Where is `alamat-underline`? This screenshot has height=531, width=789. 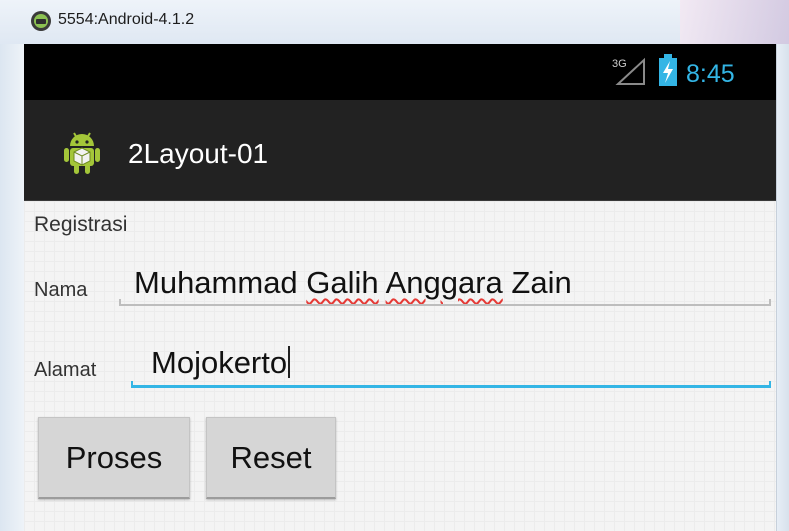 alamat-underline is located at coordinates (451, 384).